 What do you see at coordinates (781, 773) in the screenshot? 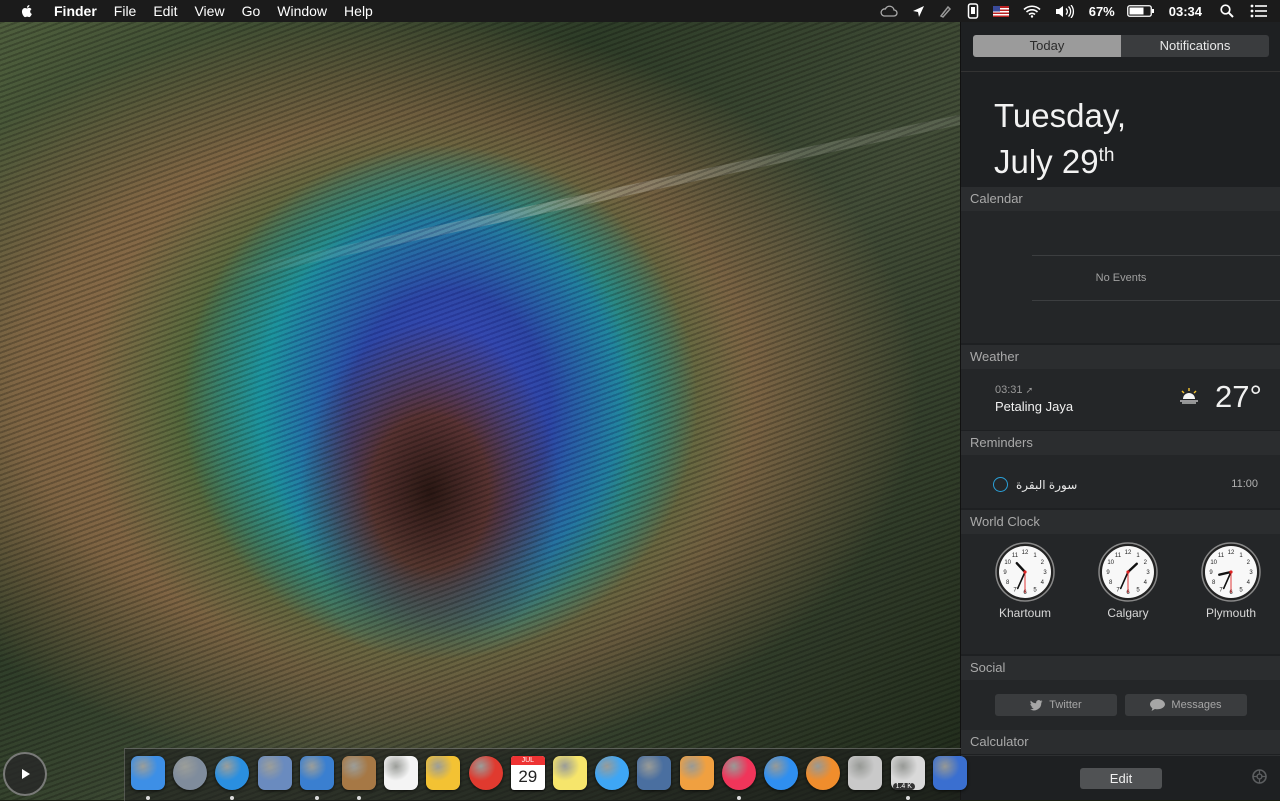
I see `dock-app-store-icon` at bounding box center [781, 773].